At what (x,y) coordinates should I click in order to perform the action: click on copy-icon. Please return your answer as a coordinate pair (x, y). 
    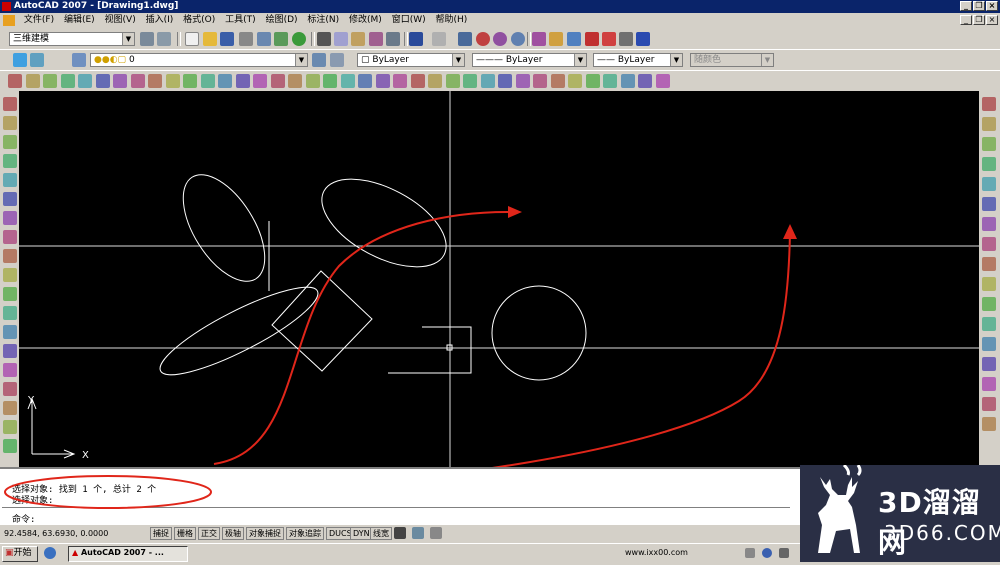
    Looking at the image, I should click on (341, 39).